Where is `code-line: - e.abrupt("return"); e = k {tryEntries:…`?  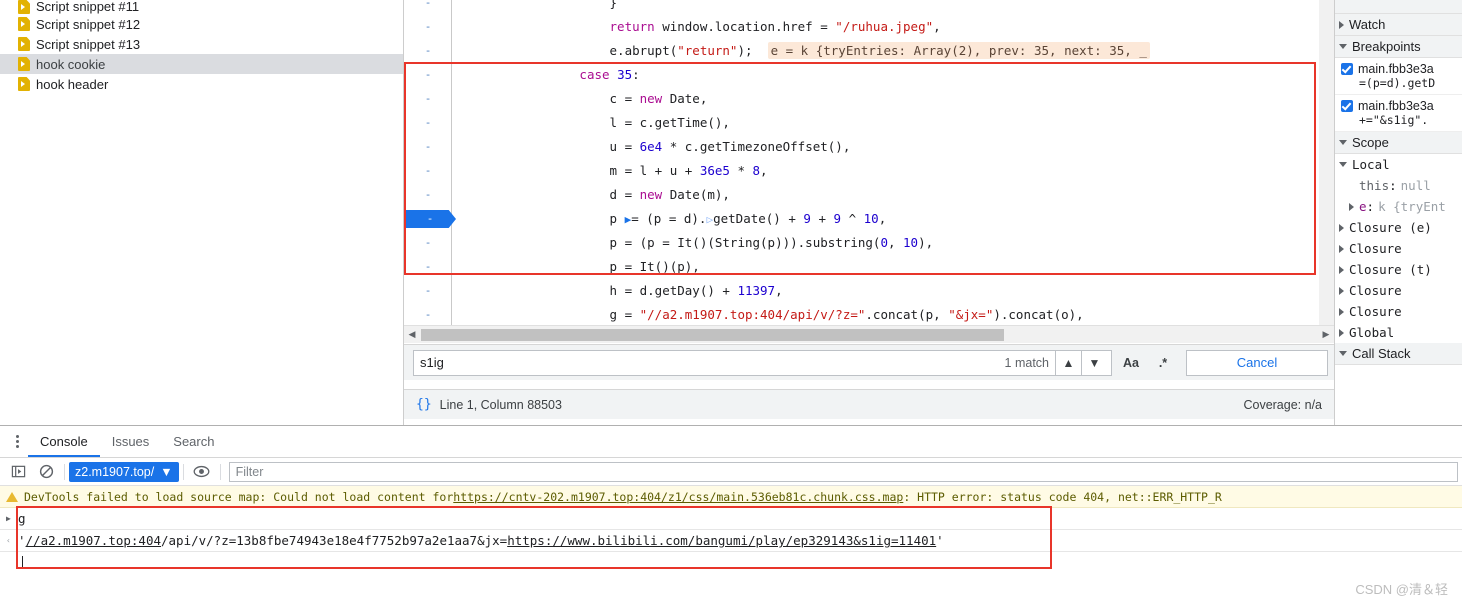
code-line: - e.abrupt("return"); e = k {tryEntries:… is located at coordinates (869, 51).